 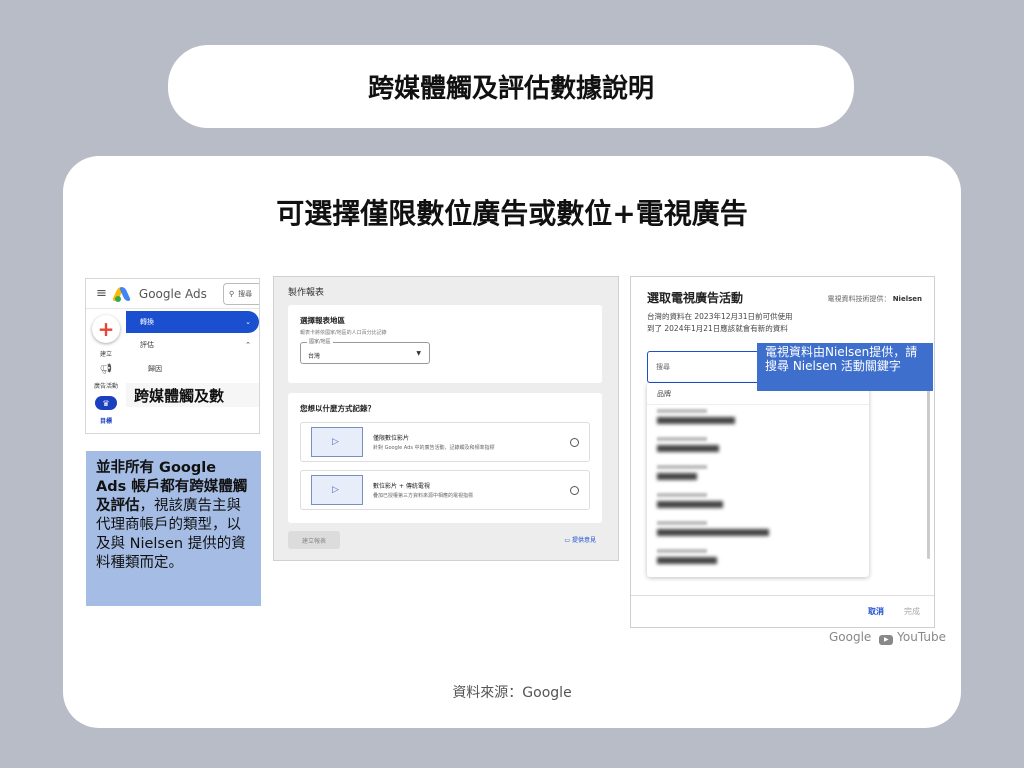 What do you see at coordinates (343, 333) in the screenshot?
I see `region-hint: 報表卡將依國家/地區的人口百分比記錄` at bounding box center [343, 333].